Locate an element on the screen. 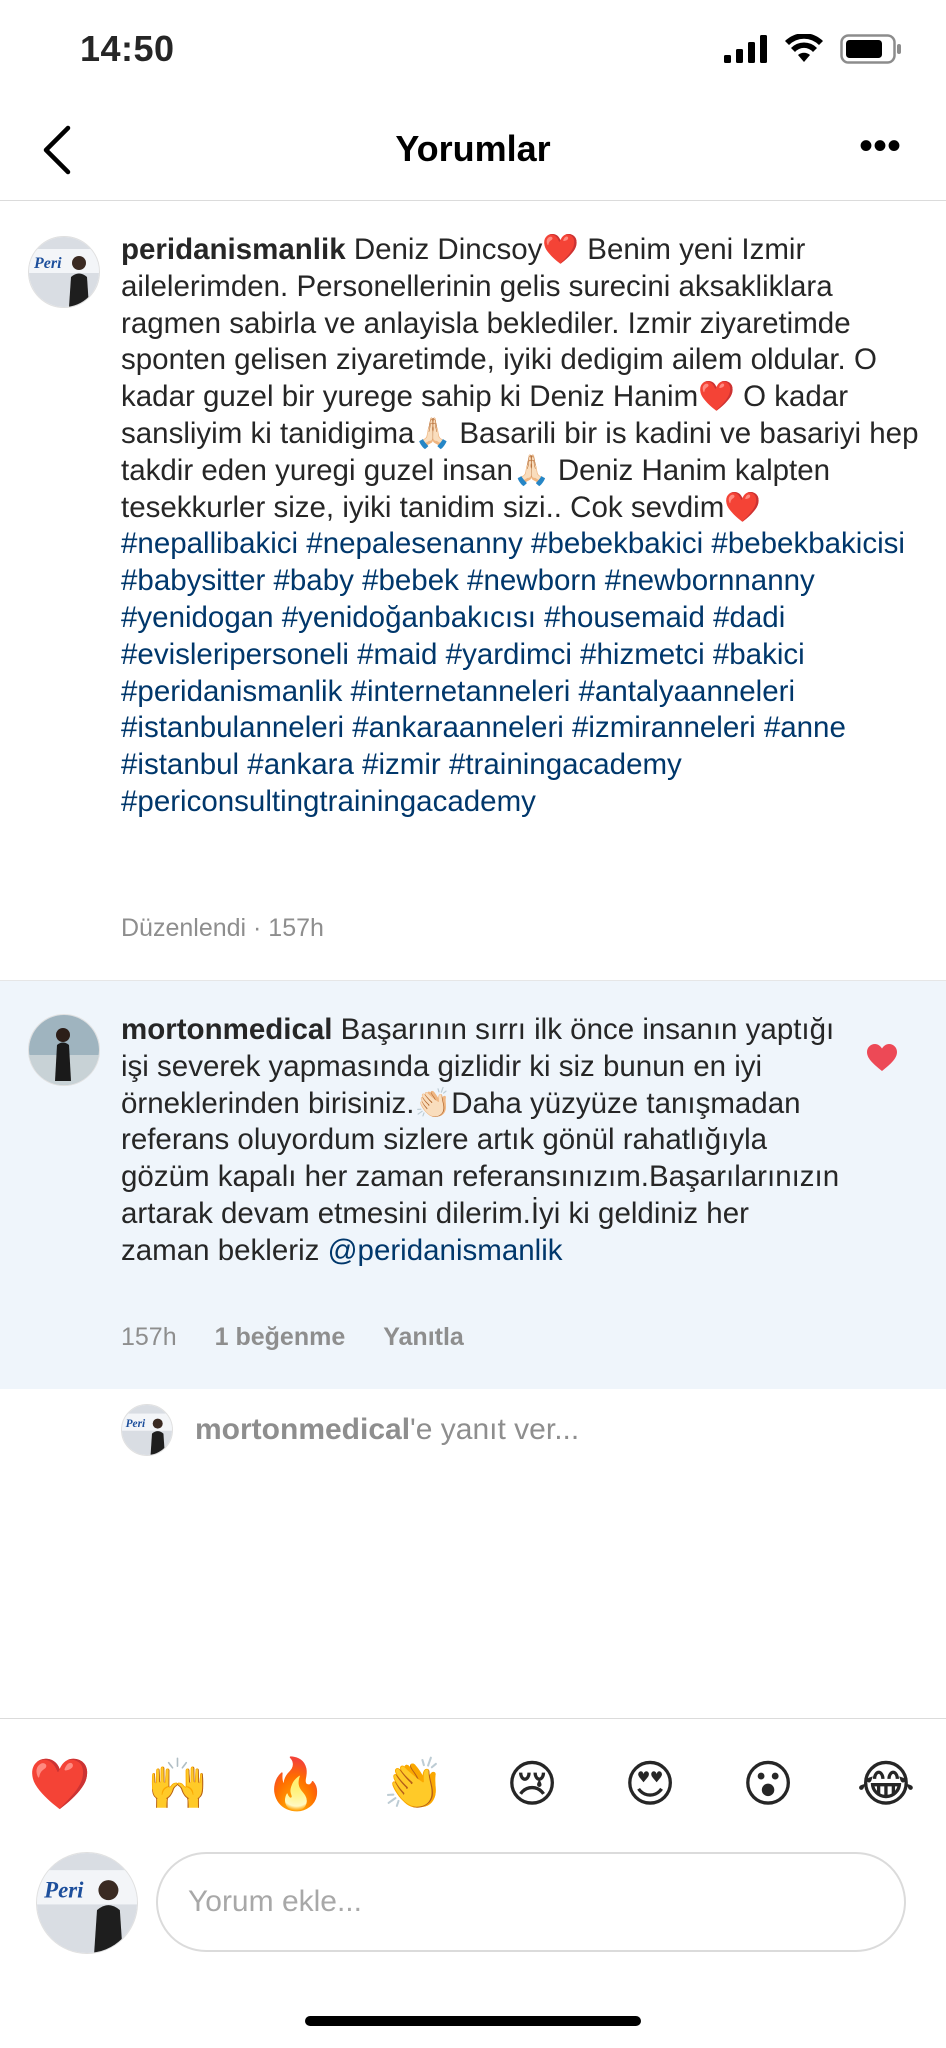 The image size is (946, 2048). status-icons is located at coordinates (813, 49).